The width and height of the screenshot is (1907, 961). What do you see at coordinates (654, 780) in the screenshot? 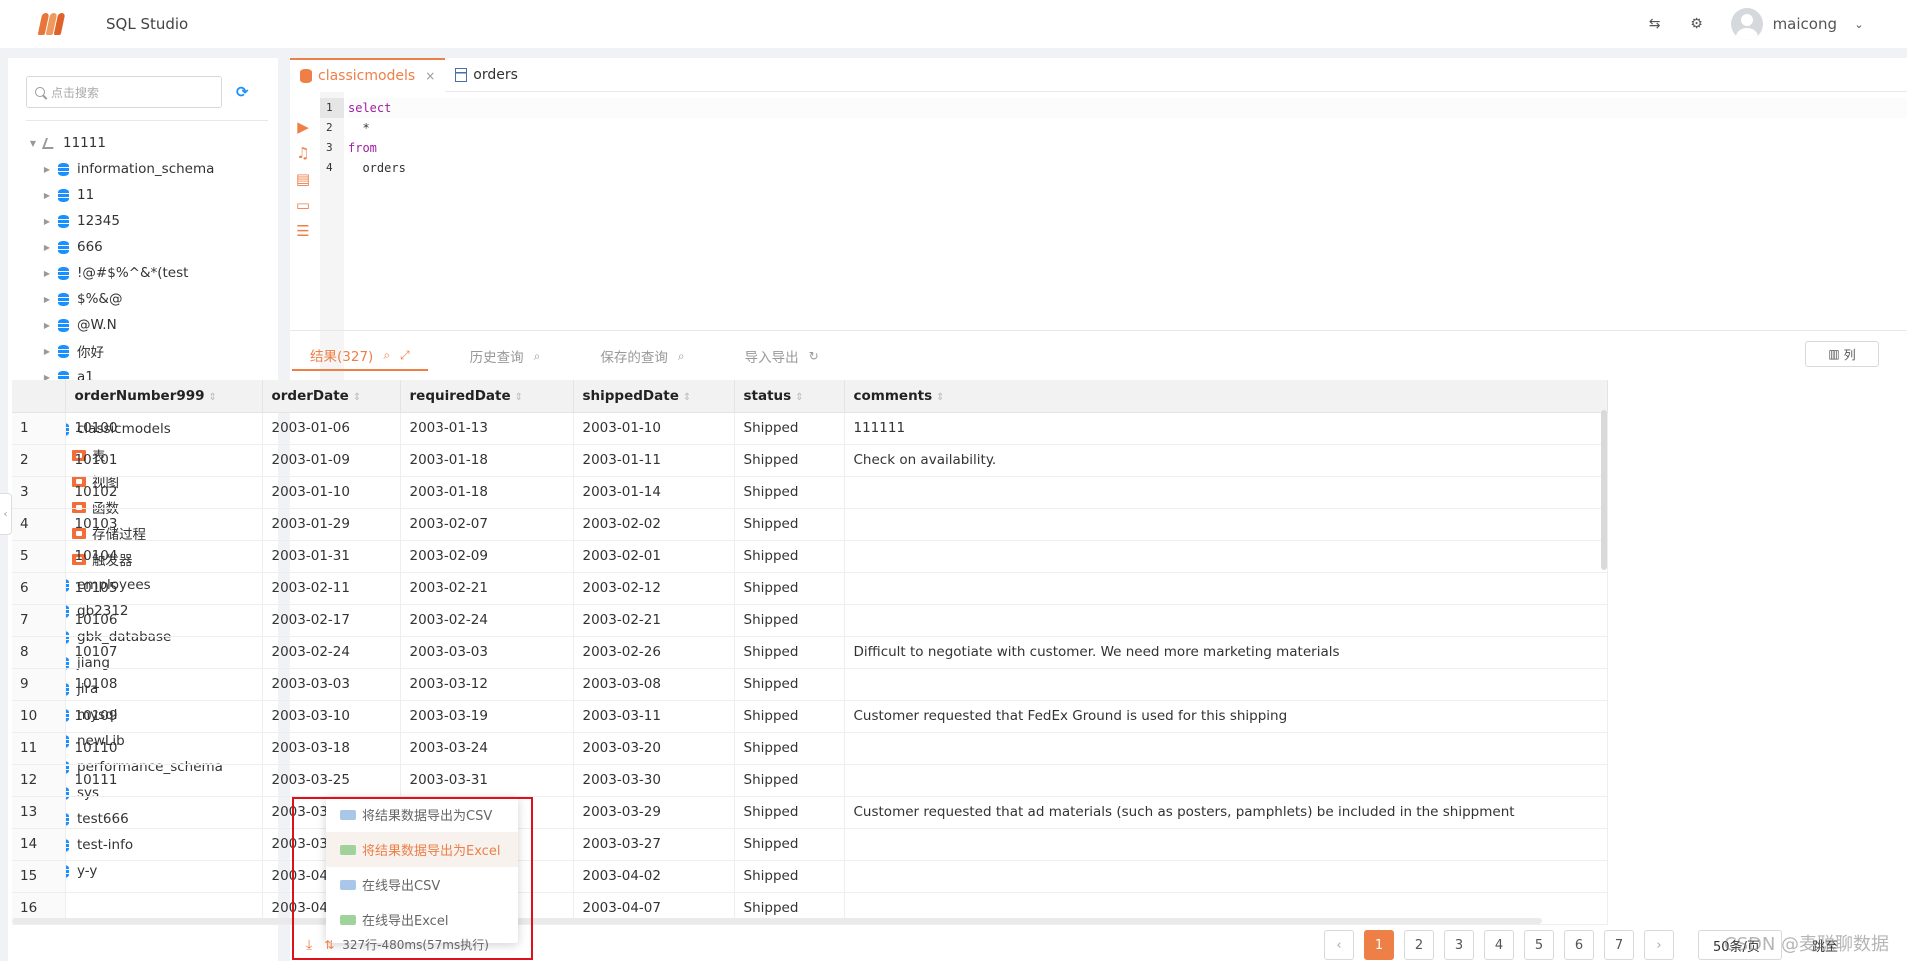
I see `table-cell: 2003-03-30` at bounding box center [654, 780].